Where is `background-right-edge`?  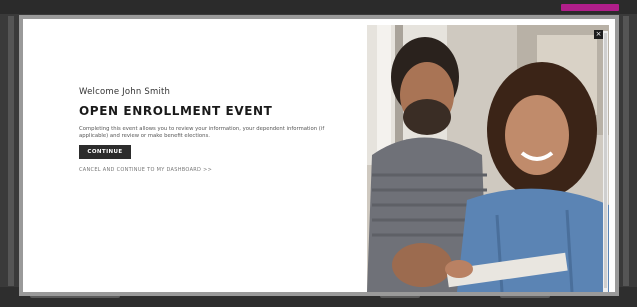 background-right-edge is located at coordinates (626, 151).